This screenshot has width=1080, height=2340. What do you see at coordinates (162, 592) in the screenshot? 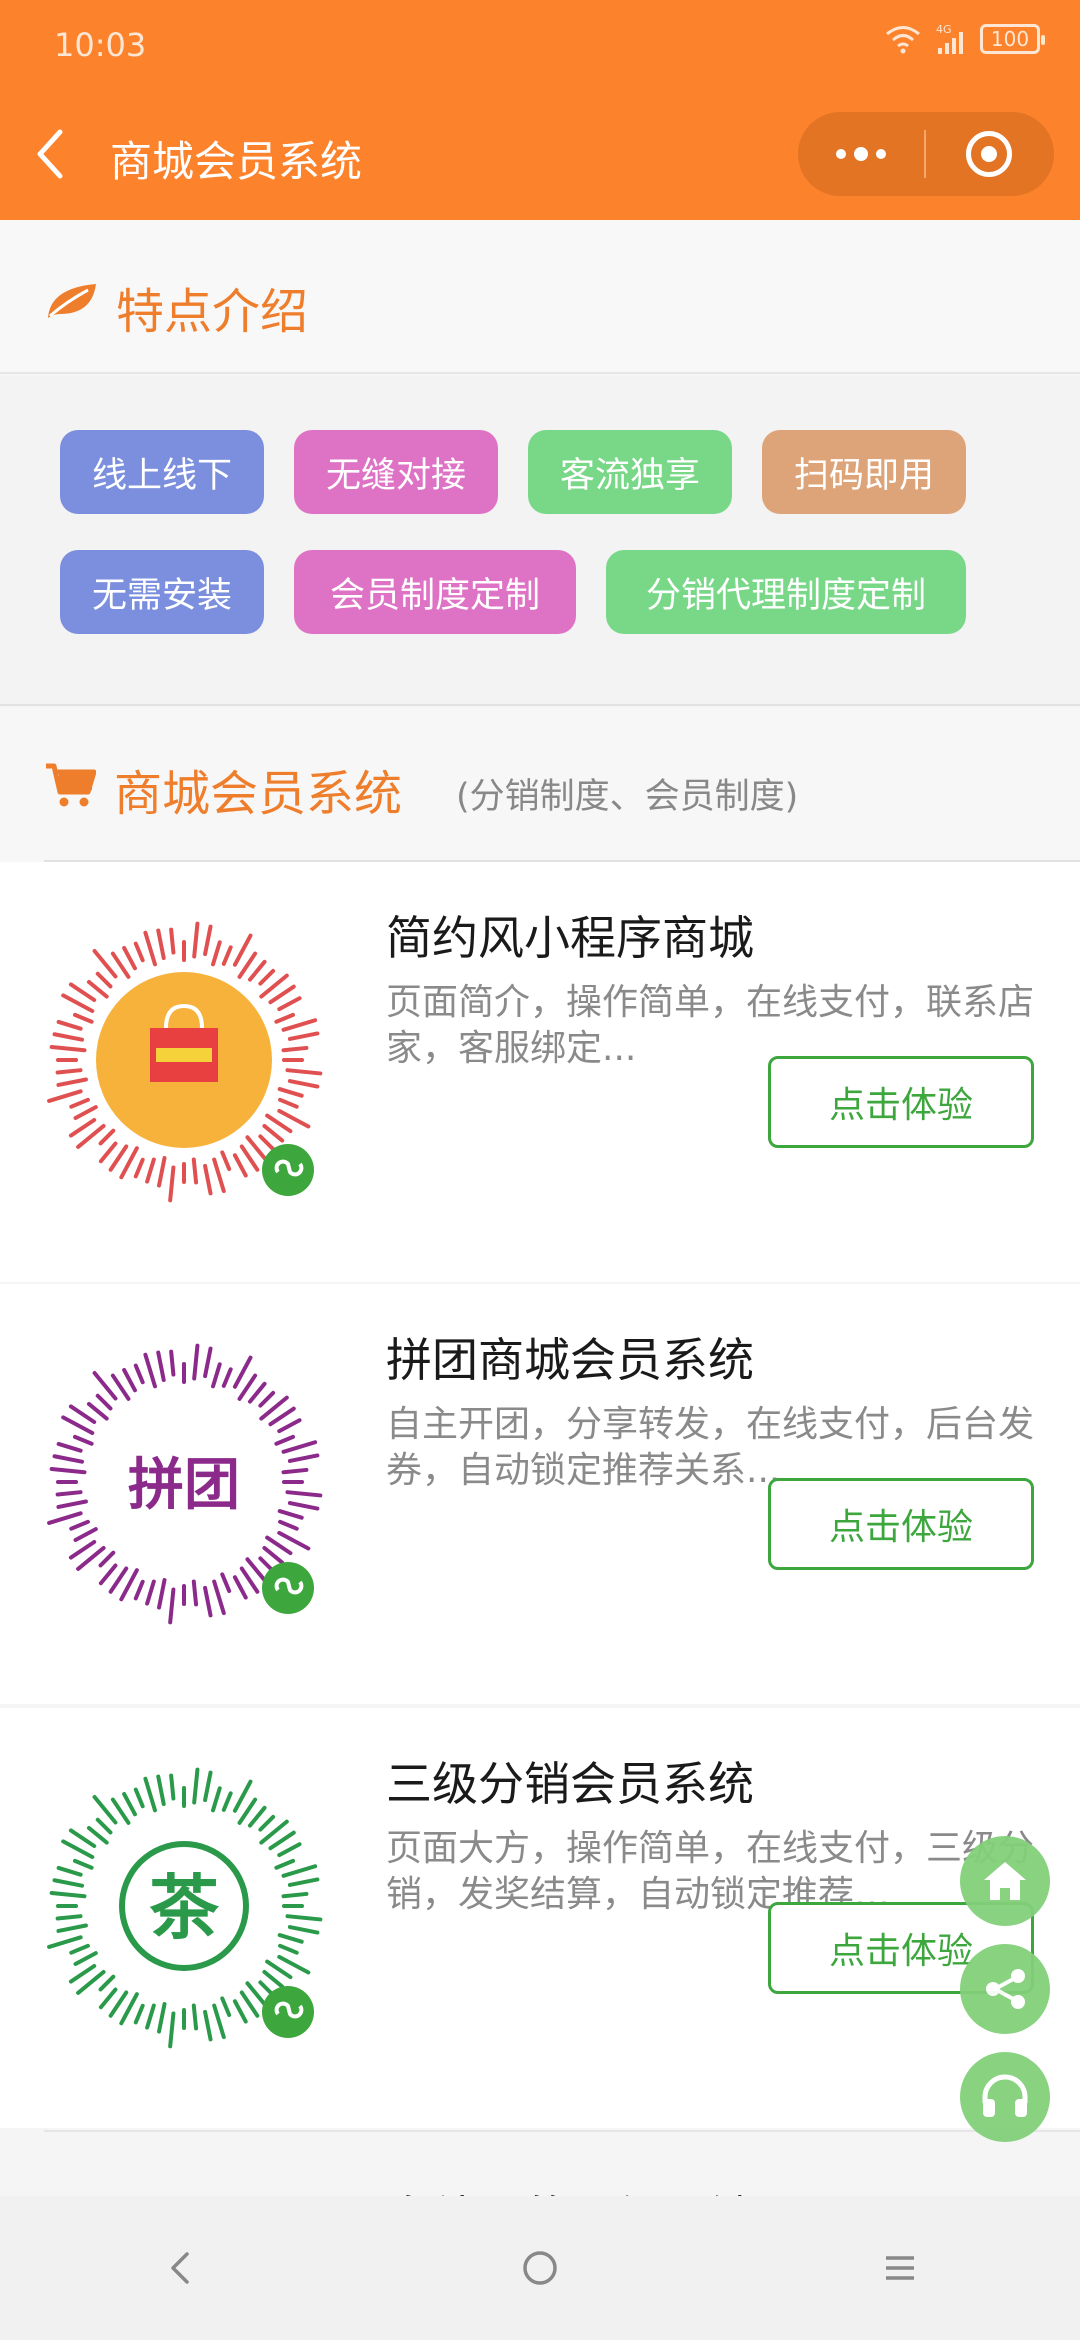
I see `feature-tag: 无需安装` at bounding box center [162, 592].